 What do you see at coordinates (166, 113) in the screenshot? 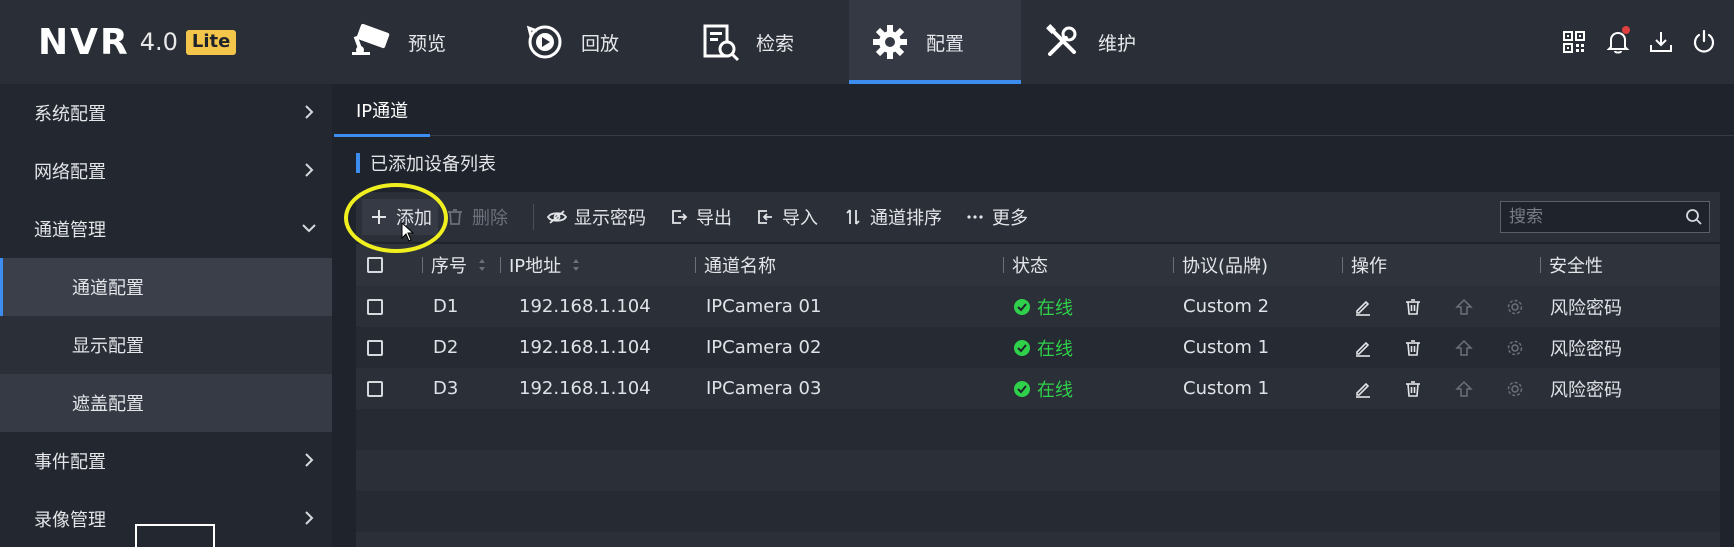
I see `sidebar-item-system-config: 系统配置` at bounding box center [166, 113].